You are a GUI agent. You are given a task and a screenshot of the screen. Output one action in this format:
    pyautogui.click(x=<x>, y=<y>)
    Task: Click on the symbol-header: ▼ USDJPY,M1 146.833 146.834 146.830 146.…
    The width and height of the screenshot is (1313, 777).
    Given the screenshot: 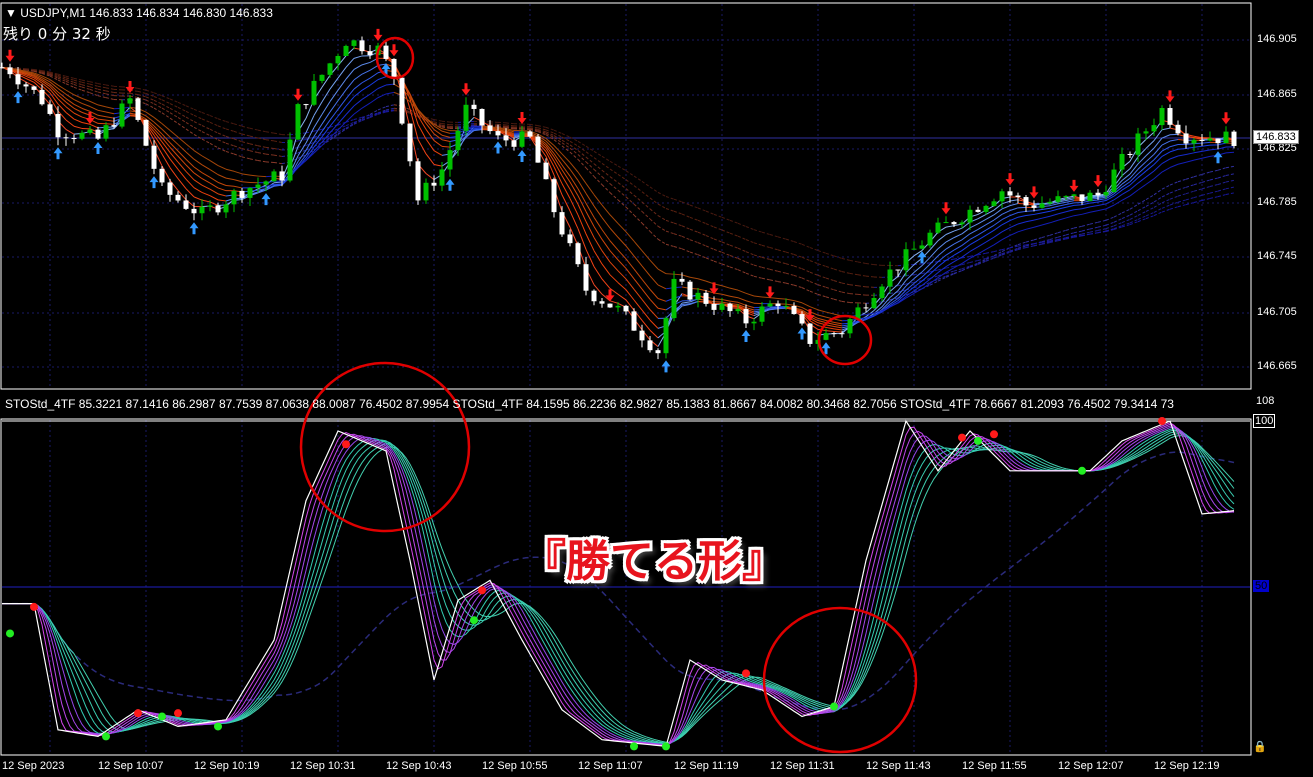 What is the action you would take?
    pyautogui.click(x=139, y=13)
    